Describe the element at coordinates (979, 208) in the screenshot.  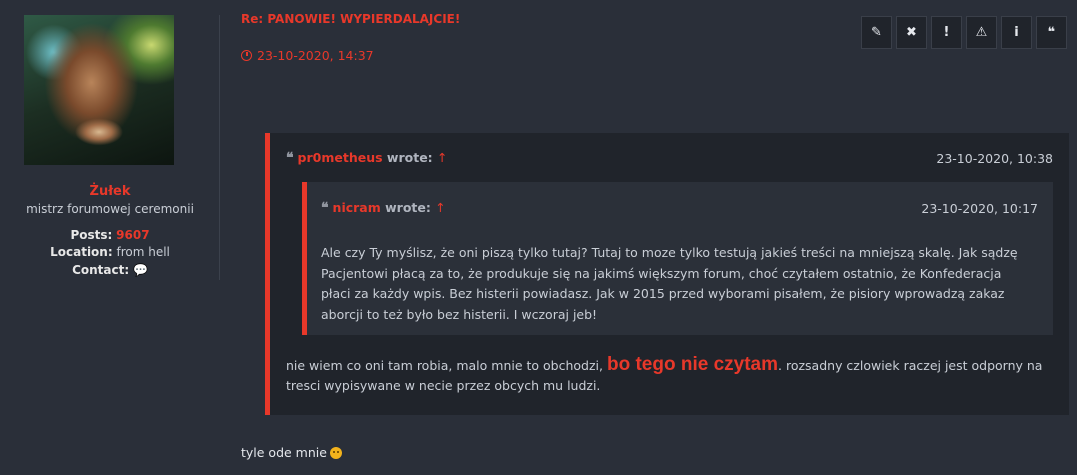
I see `inner-quote-date: 23-10-2020, 10:17` at that location.